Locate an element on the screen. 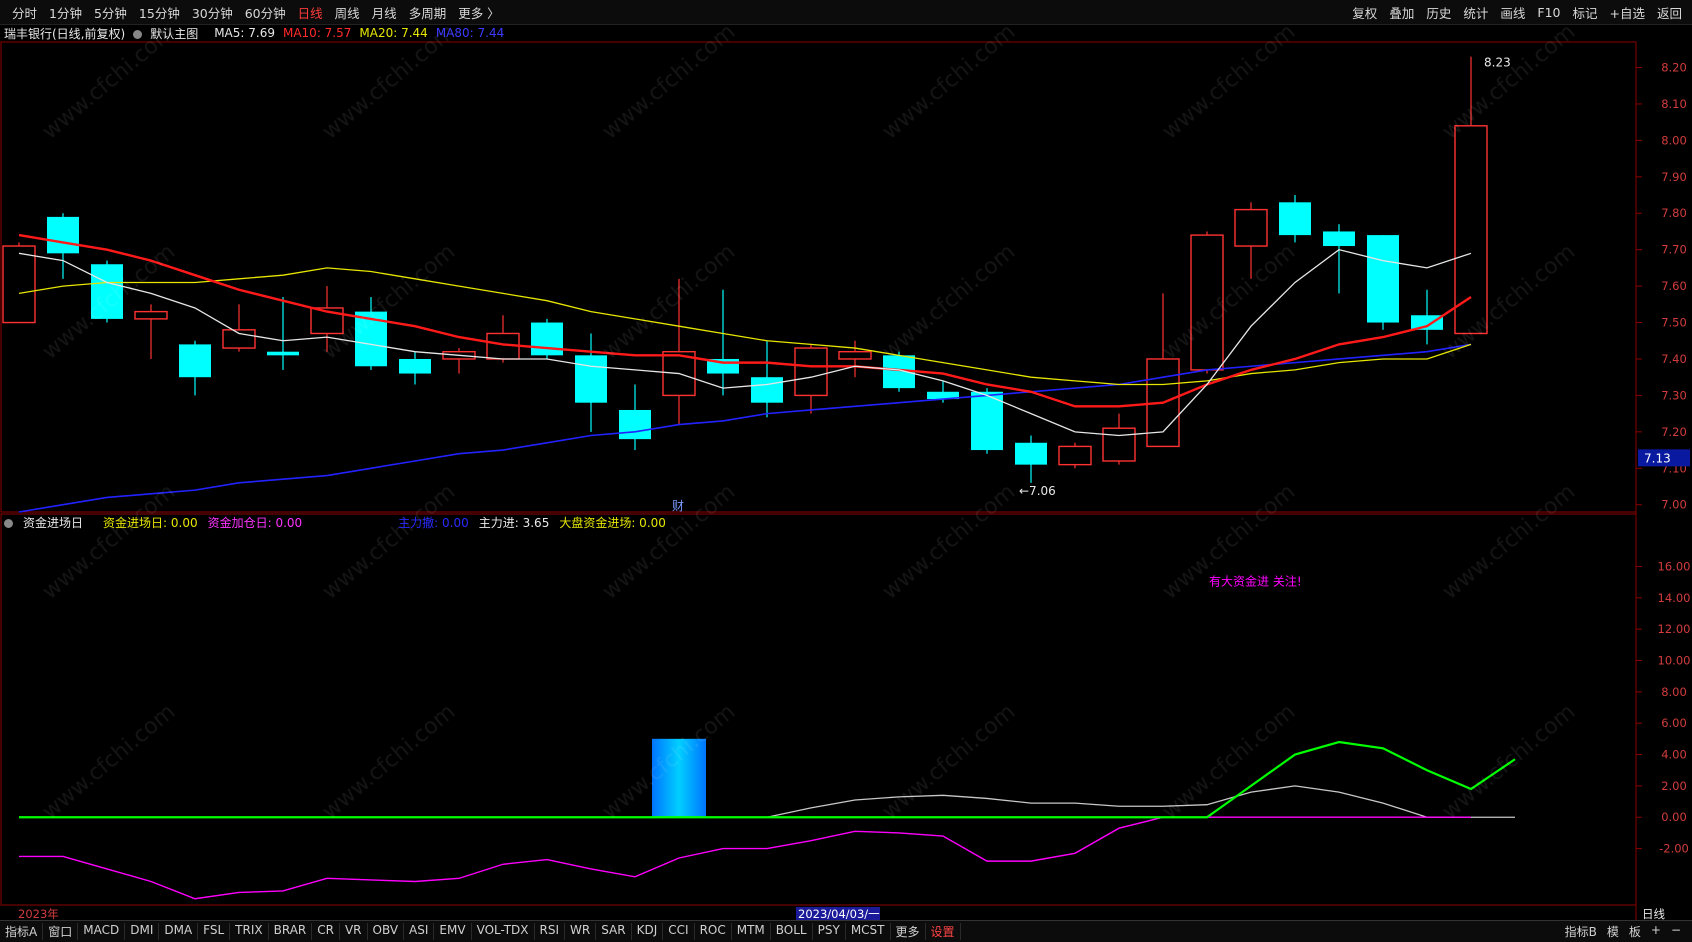 This screenshot has width=1692, height=942. period-tab-5: 60分钟 is located at coordinates (265, 12).